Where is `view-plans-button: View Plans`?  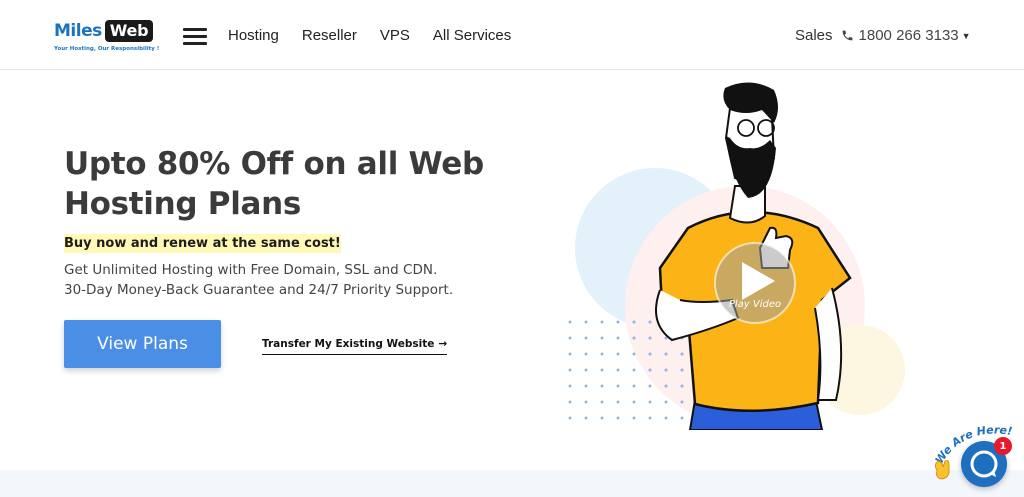 view-plans-button: View Plans is located at coordinates (142, 344).